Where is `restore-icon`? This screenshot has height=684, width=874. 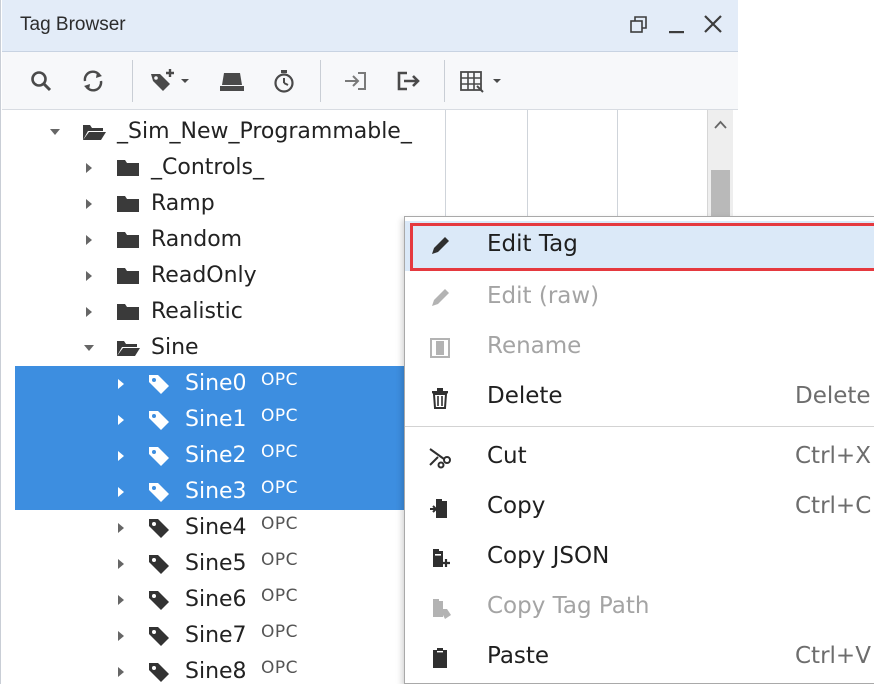
restore-icon is located at coordinates (639, 25).